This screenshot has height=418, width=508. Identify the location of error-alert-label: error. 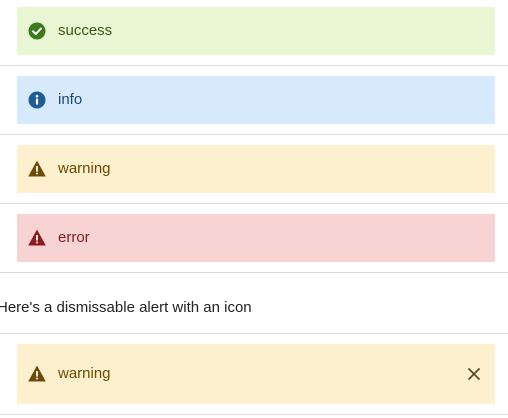
(74, 237).